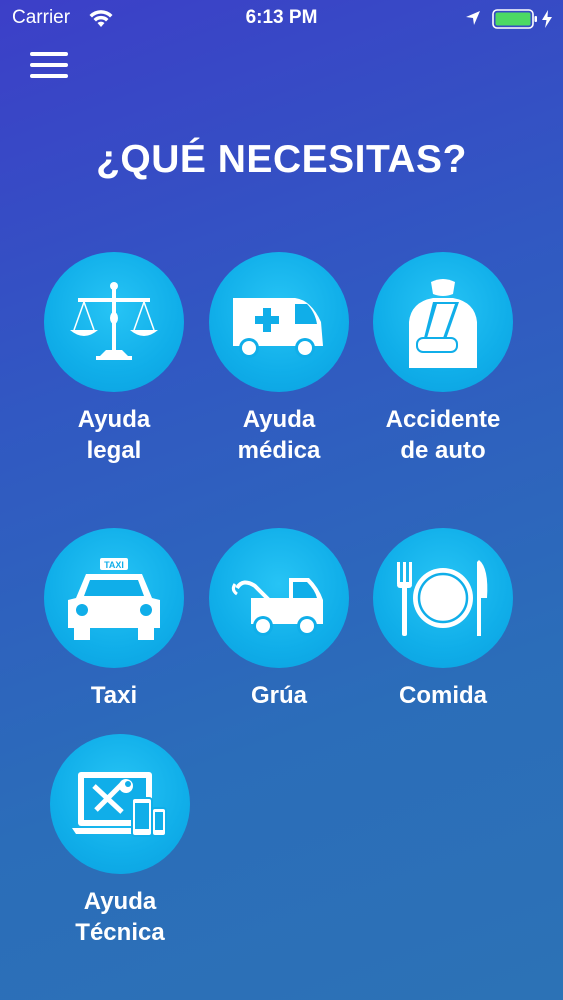 The image size is (563, 1000). I want to click on devices-repair-icon, so click(119, 804).